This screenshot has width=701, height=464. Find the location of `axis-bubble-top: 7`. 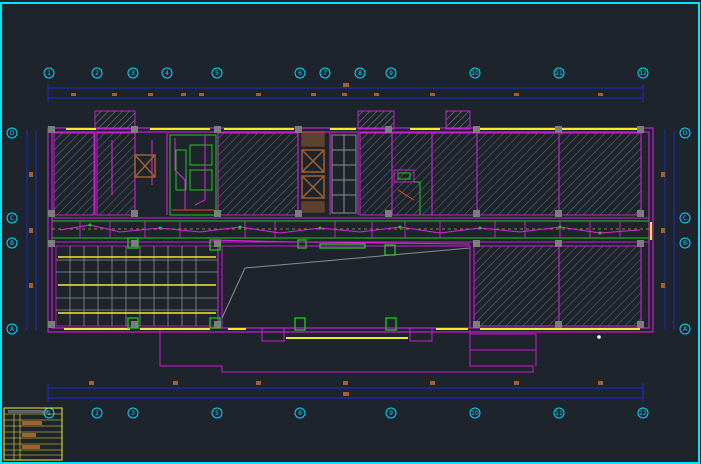

axis-bubble-top: 7 is located at coordinates (325, 73).